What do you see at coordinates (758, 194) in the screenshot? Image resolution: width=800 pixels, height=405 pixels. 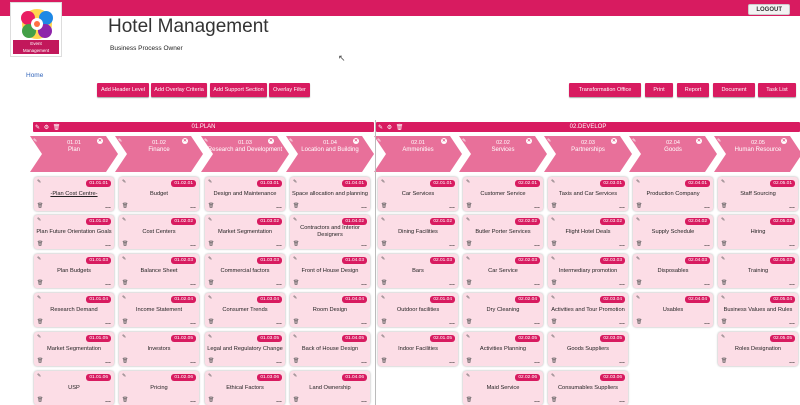 I see `card-title: Staff Sourcing` at bounding box center [758, 194].